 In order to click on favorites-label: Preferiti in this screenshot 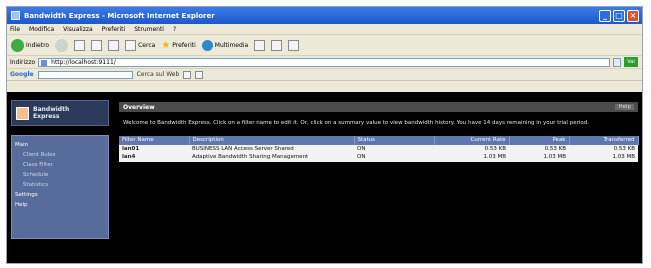, I will do `click(184, 45)`.